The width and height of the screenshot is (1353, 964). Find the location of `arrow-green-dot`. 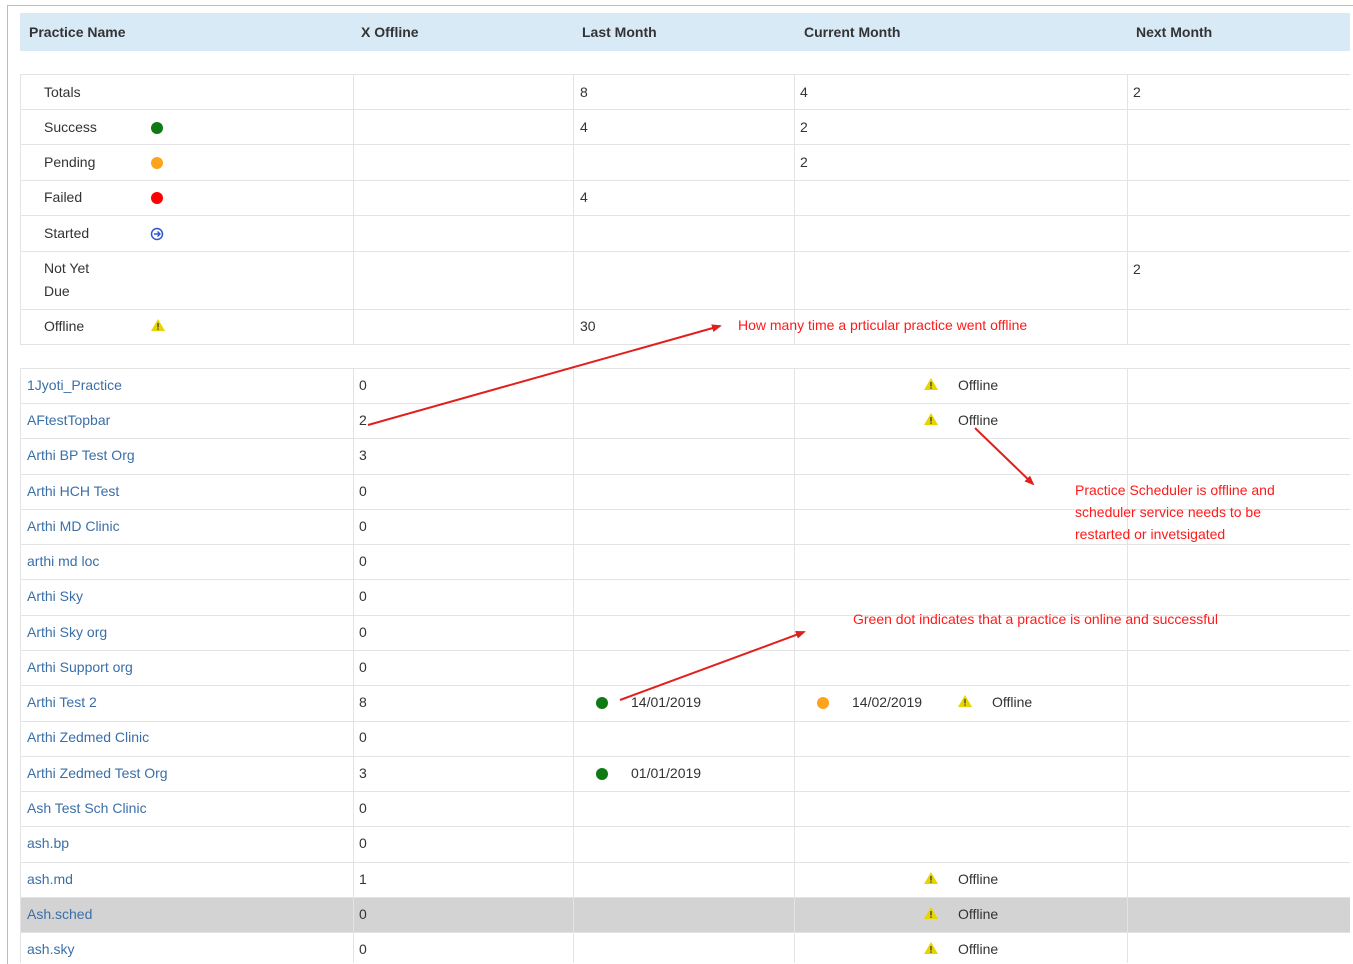

arrow-green-dot is located at coordinates (712, 666).